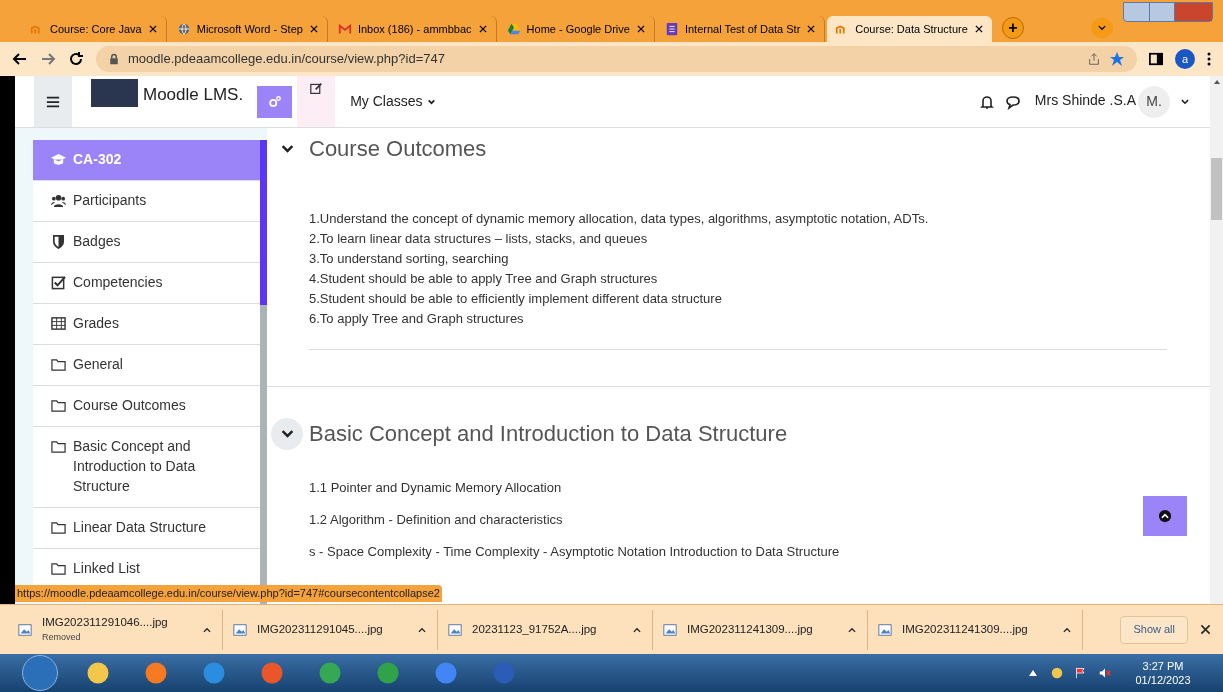 The height and width of the screenshot is (692, 1223). I want to click on download-item: IMG202311291046....jpg Removed, so click(120, 629).